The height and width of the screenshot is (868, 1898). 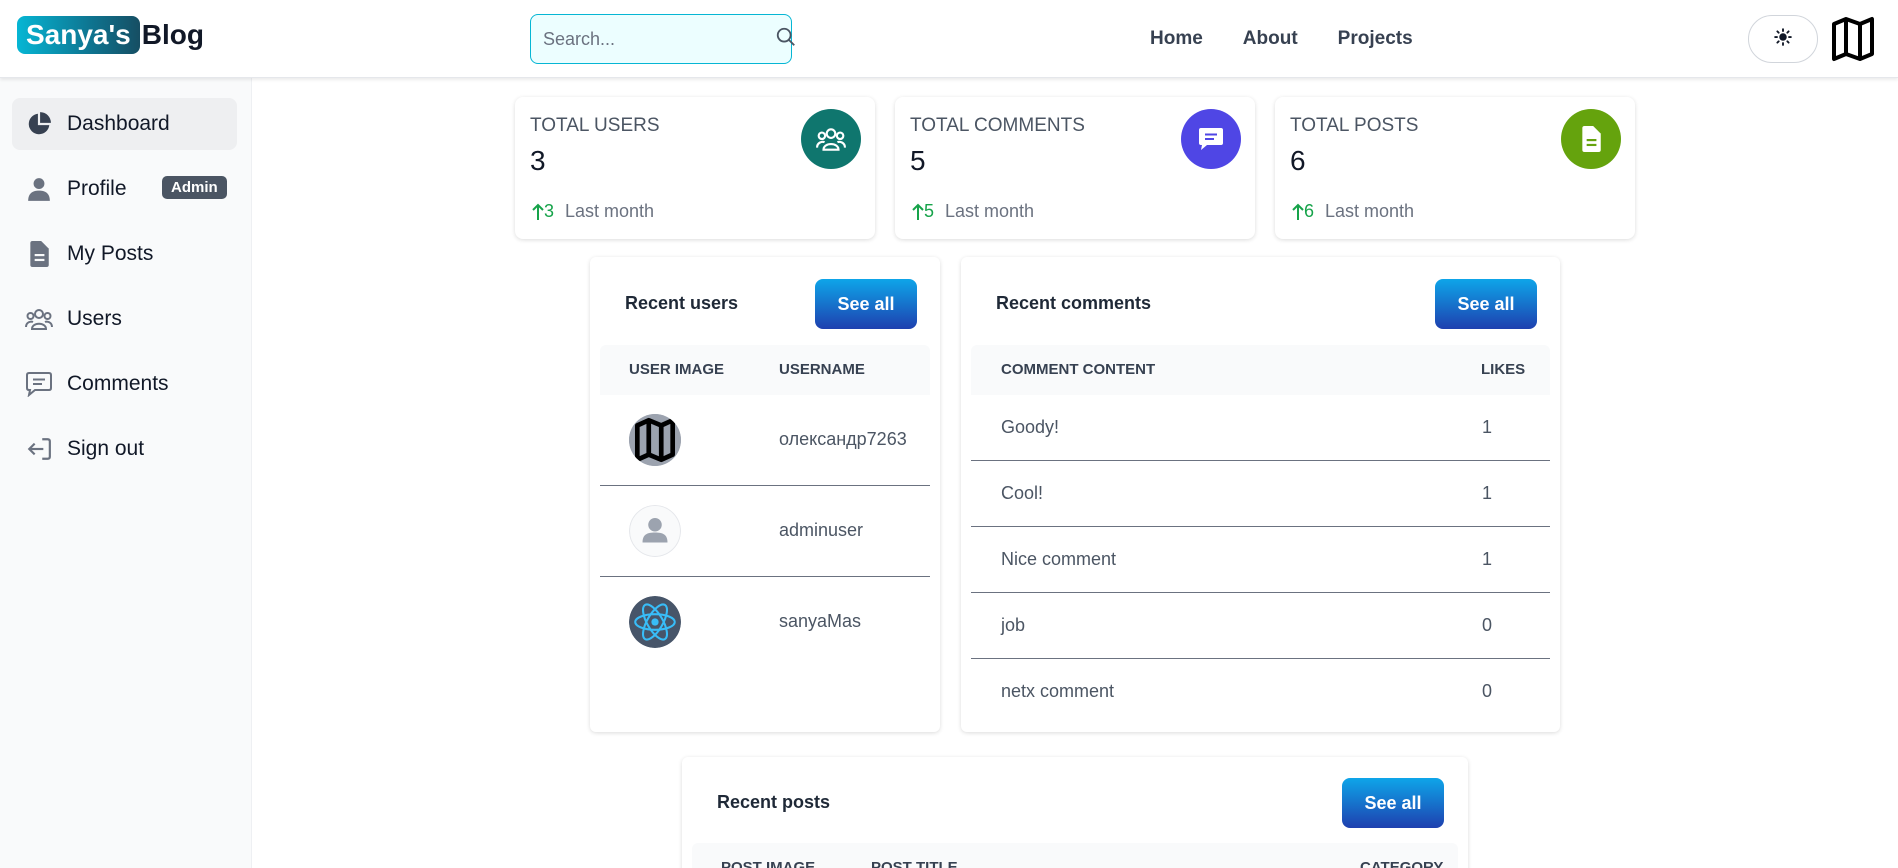 What do you see at coordinates (918, 160) in the screenshot?
I see `stat-value: 5` at bounding box center [918, 160].